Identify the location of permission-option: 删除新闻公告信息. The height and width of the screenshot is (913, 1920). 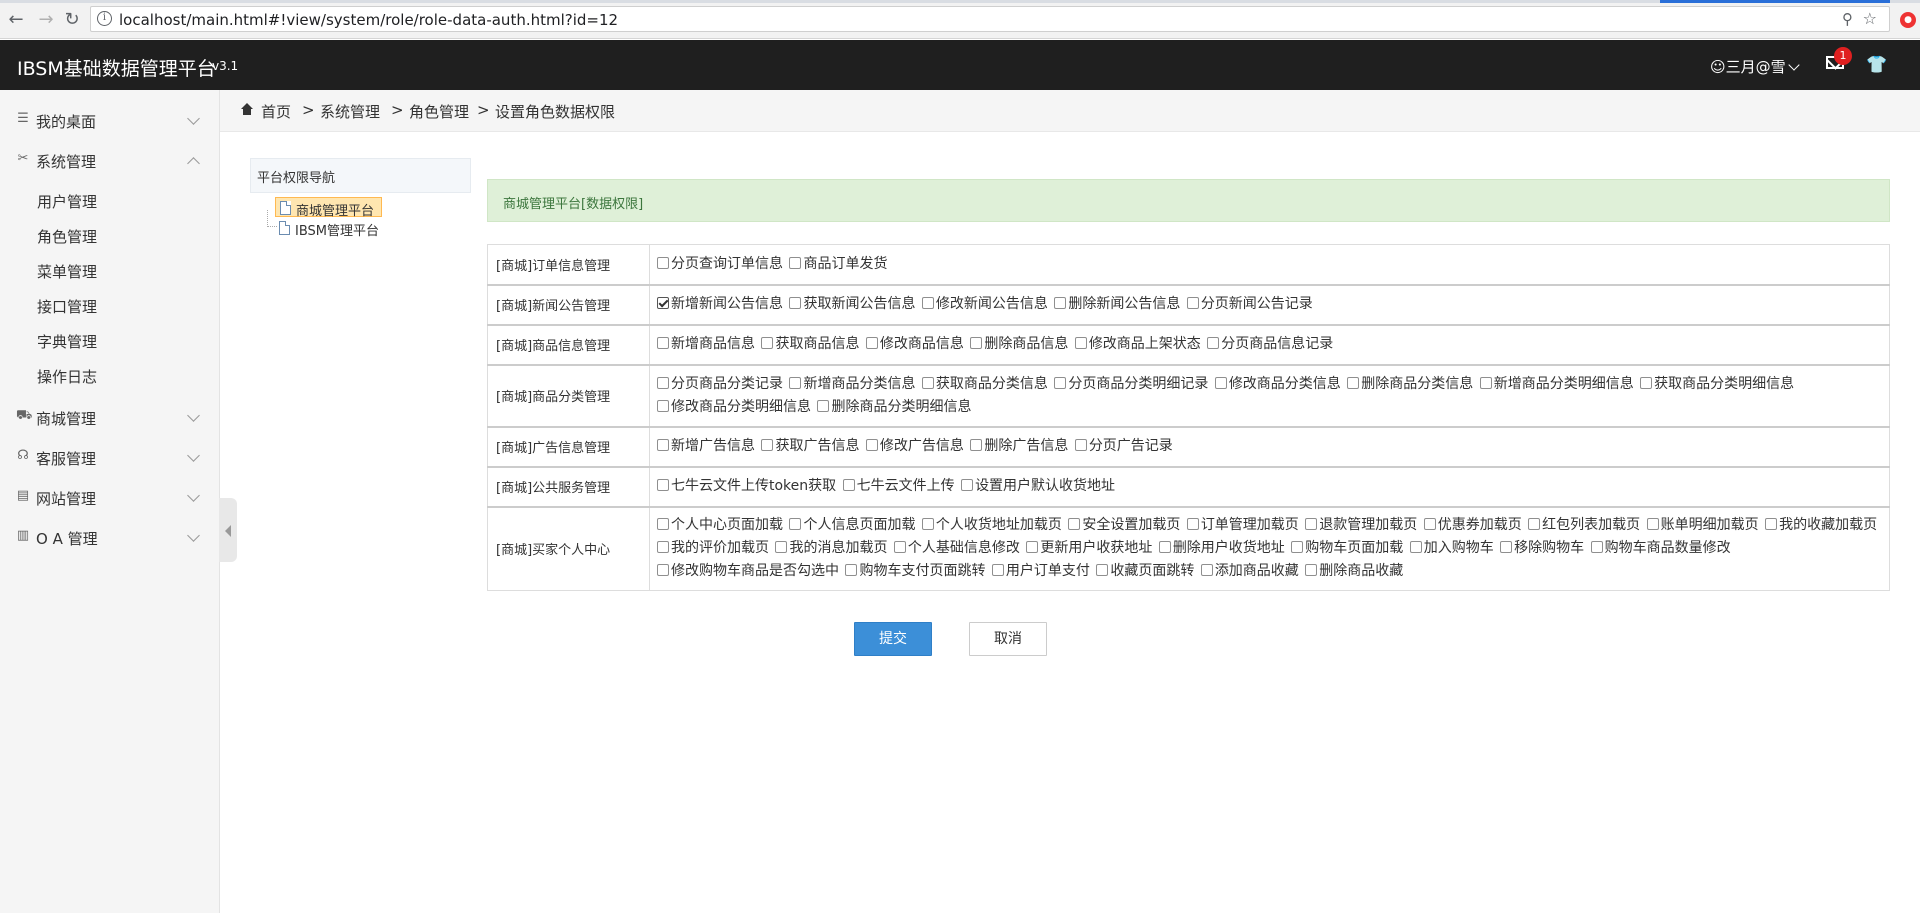
(1117, 304).